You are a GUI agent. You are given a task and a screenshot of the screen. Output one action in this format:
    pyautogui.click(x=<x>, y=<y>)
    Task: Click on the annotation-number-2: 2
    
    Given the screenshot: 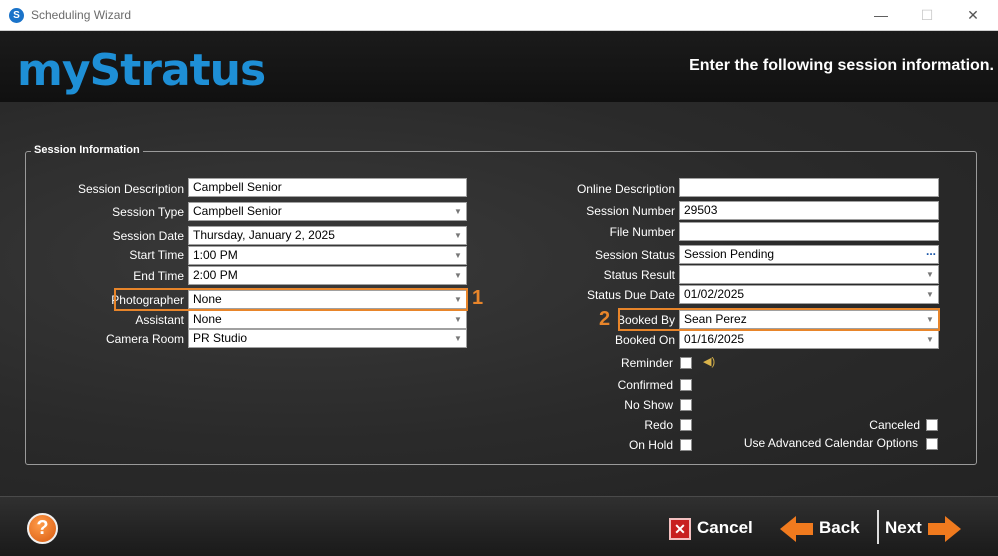 What is the action you would take?
    pyautogui.click(x=605, y=319)
    